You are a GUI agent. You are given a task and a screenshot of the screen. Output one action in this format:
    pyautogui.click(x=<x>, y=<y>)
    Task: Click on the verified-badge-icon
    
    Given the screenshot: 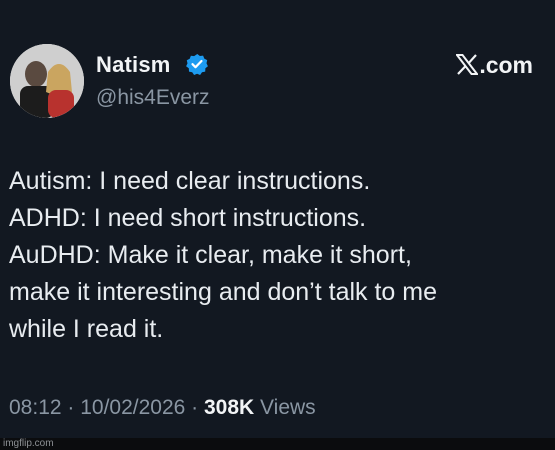 What is the action you would take?
    pyautogui.click(x=197, y=64)
    